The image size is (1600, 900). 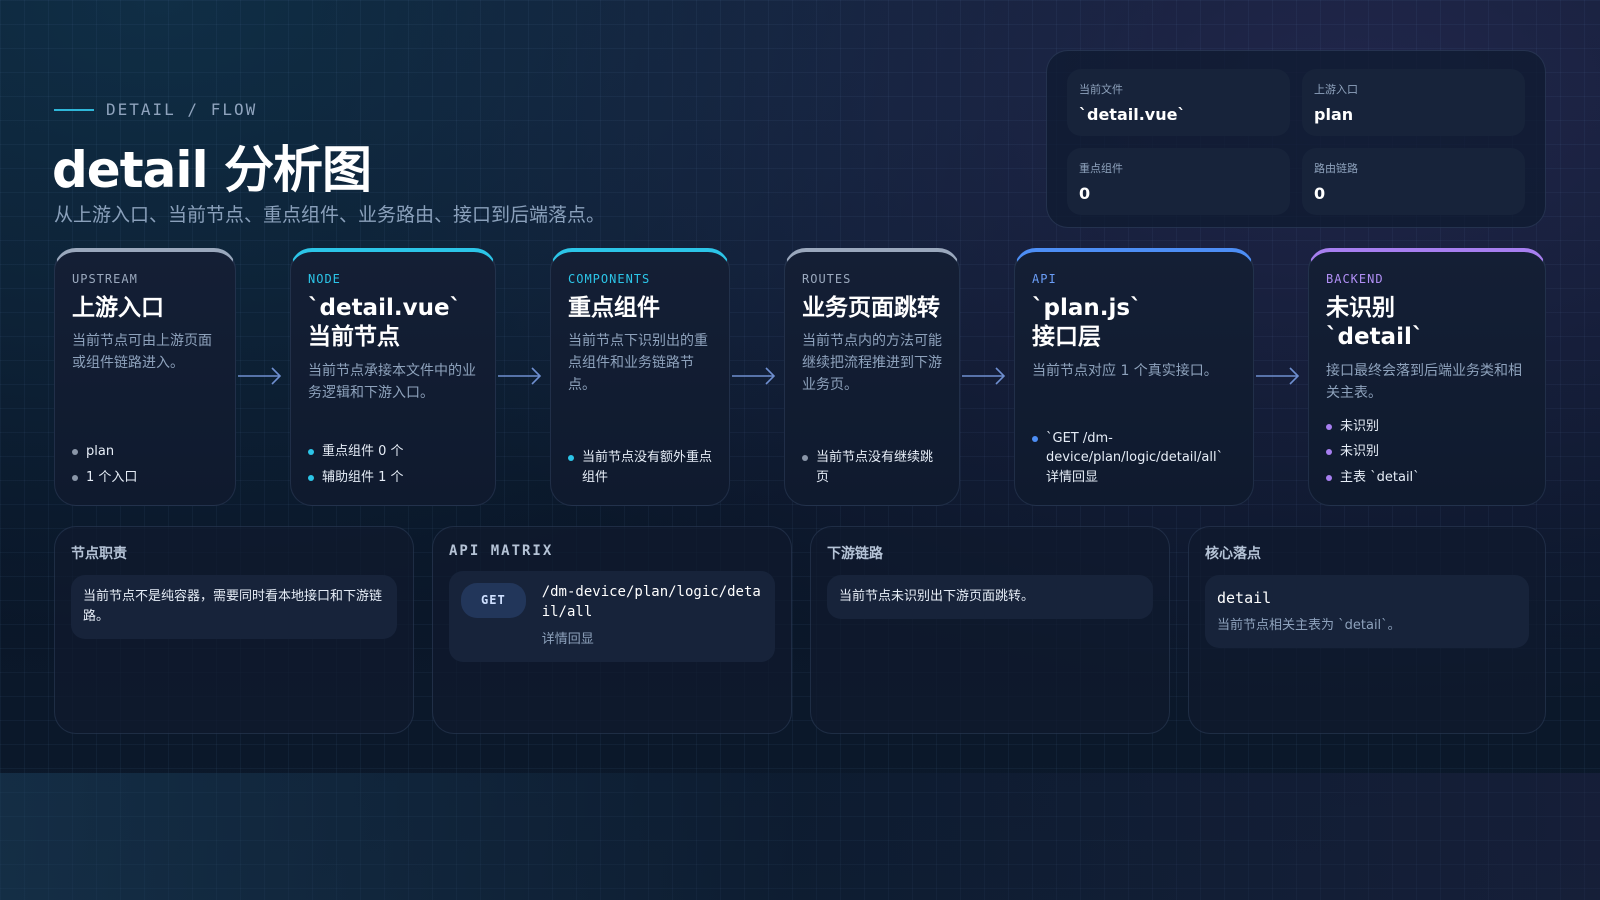 What do you see at coordinates (1427, 323) in the screenshot?
I see `card-title: 未识别 `detail`` at bounding box center [1427, 323].